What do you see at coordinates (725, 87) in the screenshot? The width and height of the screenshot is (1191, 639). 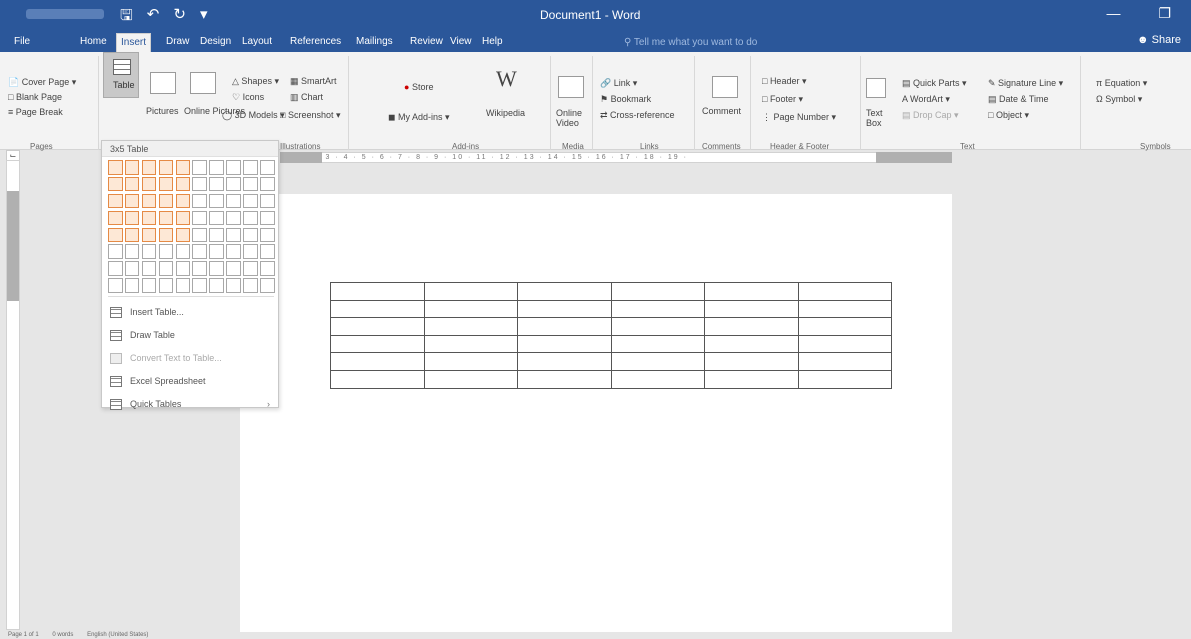 I see `comment-icon` at bounding box center [725, 87].